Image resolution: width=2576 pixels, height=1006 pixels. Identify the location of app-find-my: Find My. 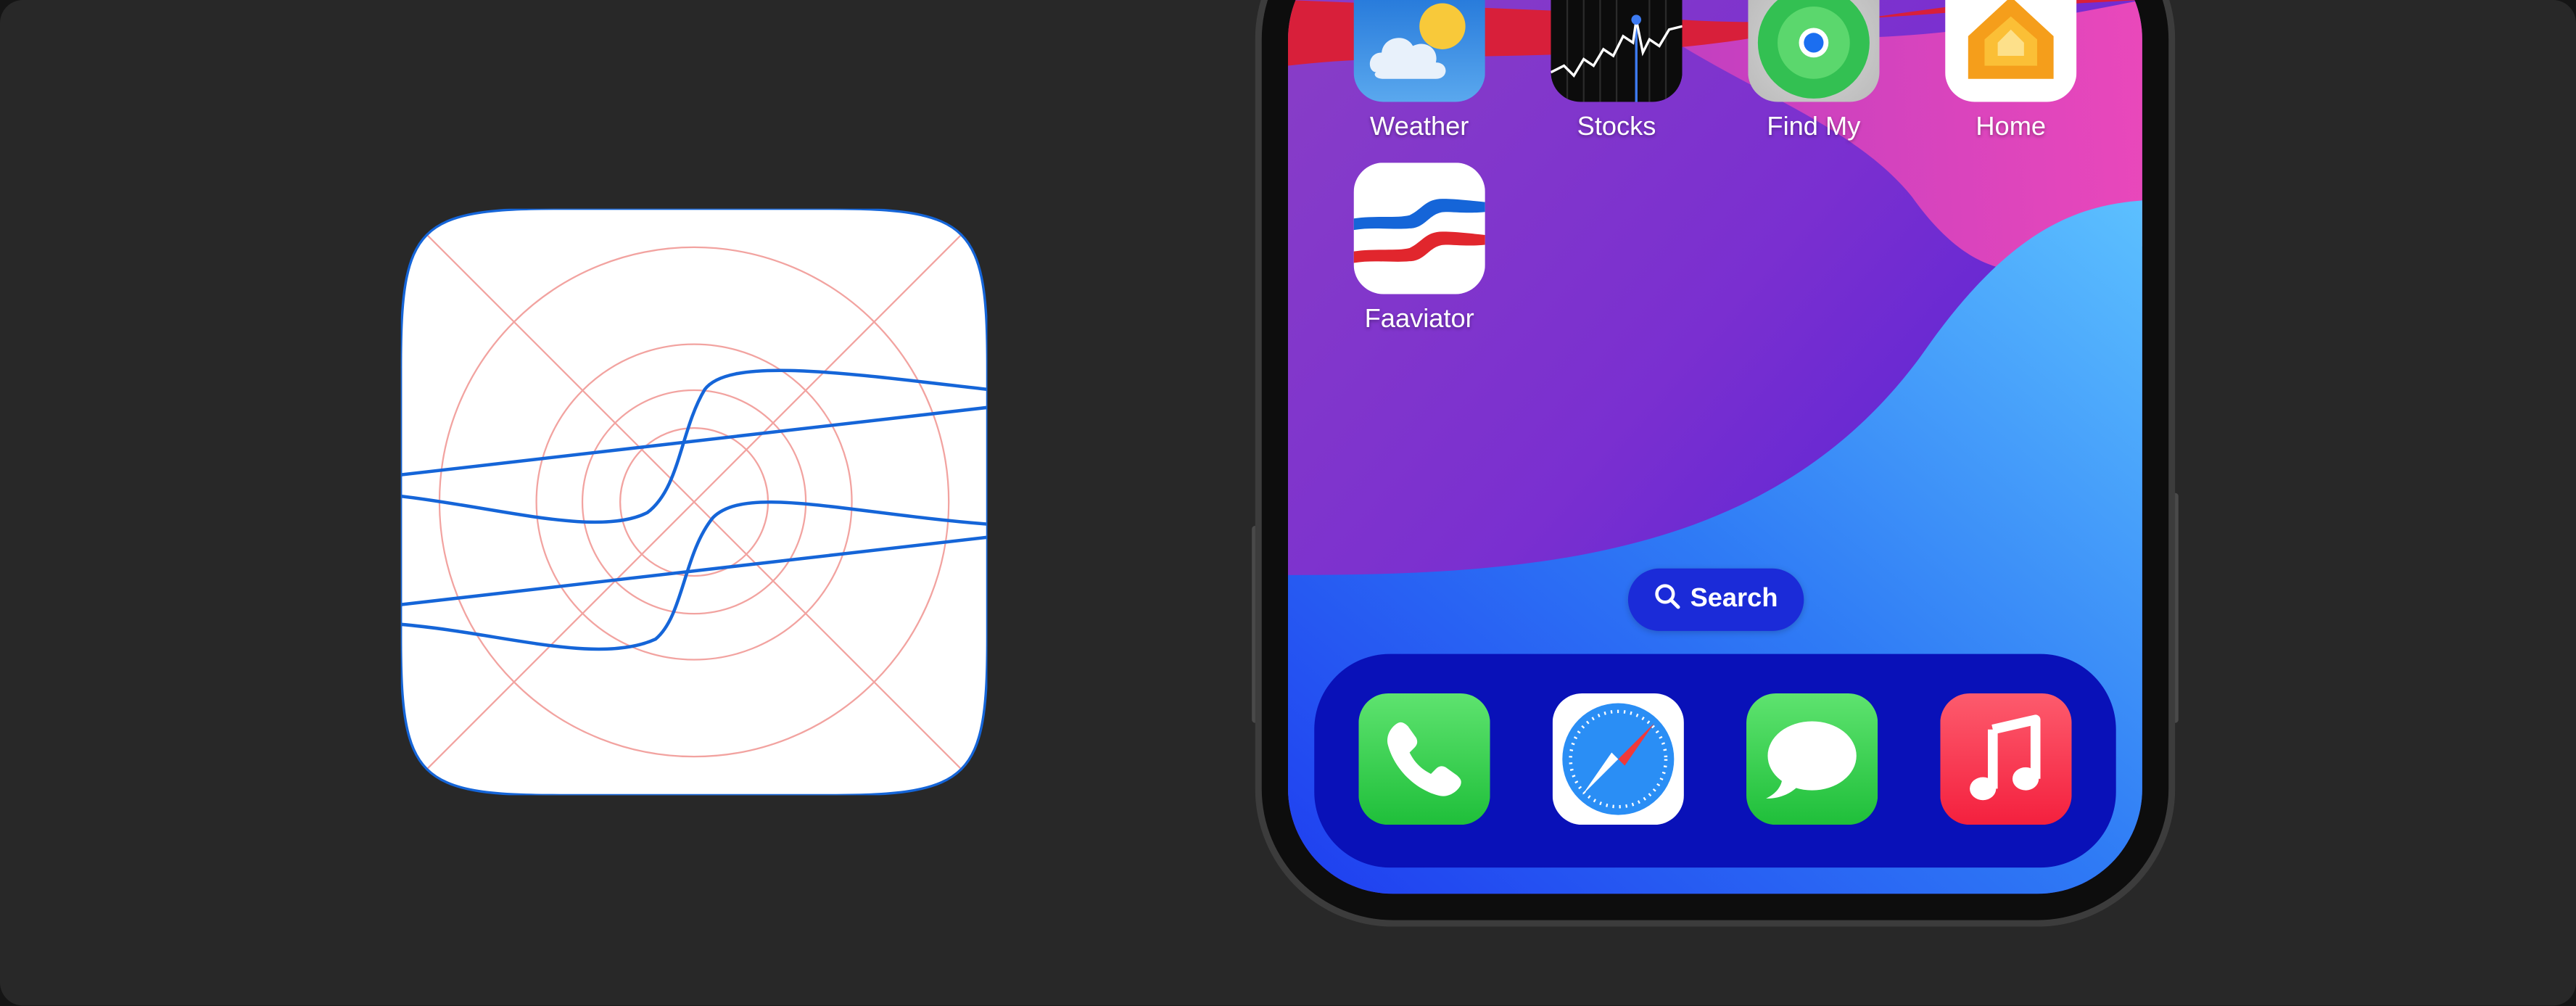
(1813, 72).